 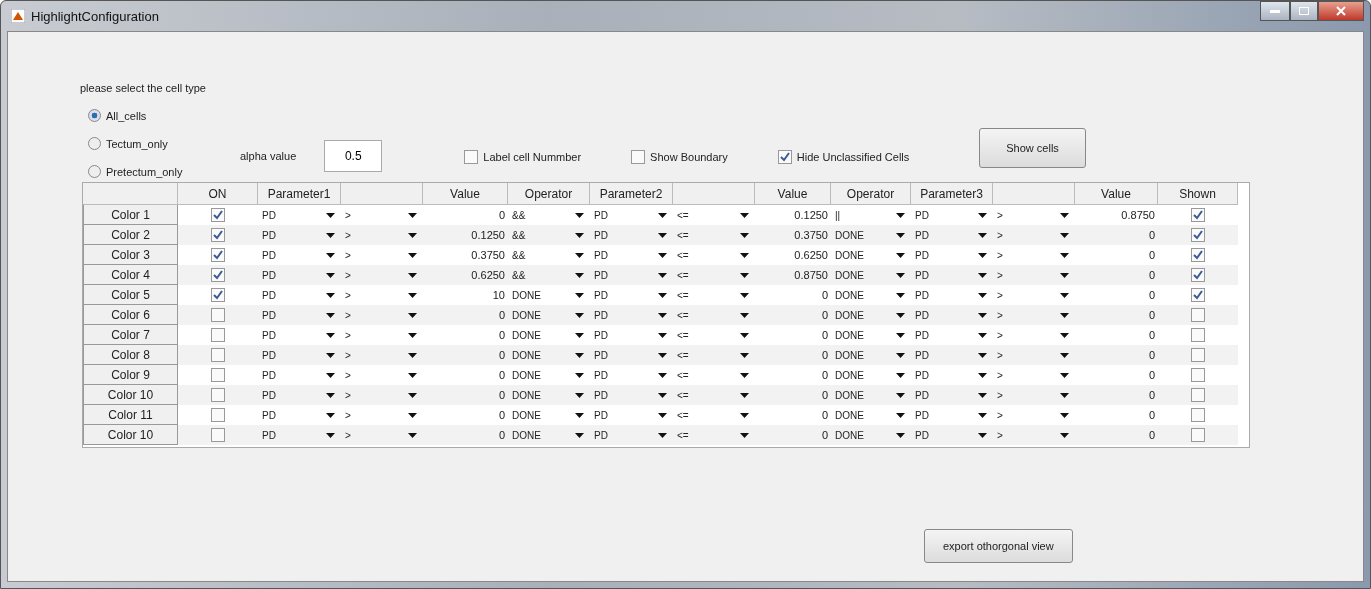 I want to click on column-header: ON, so click(x=218, y=194).